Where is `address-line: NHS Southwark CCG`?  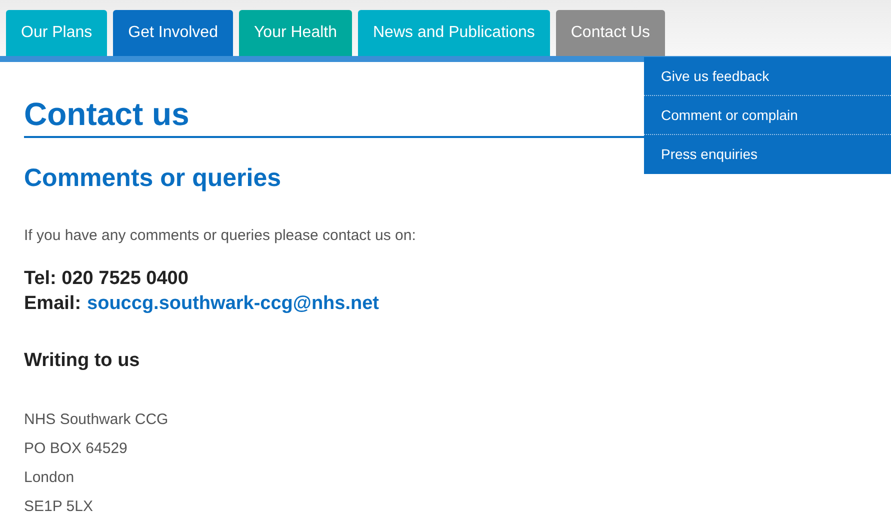 address-line: NHS Southwark CCG is located at coordinates (97, 420).